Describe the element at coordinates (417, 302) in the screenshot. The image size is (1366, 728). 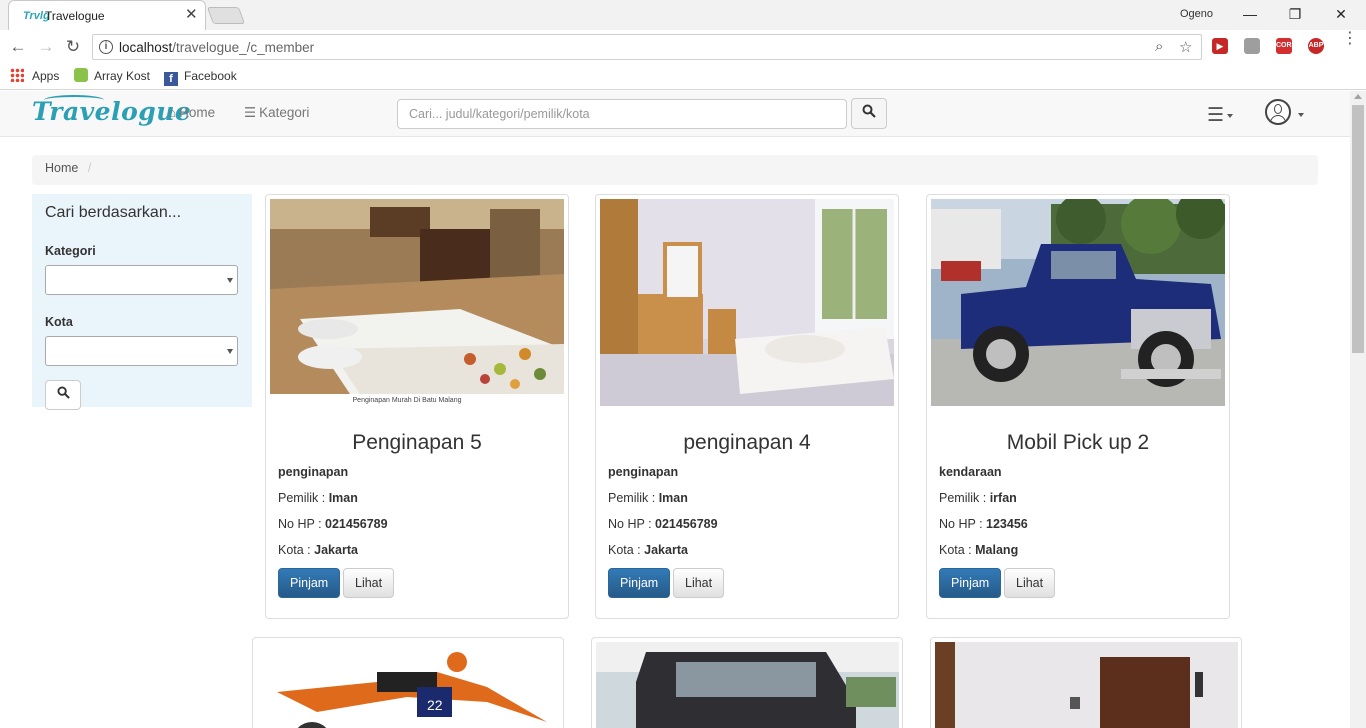
I see `listing-image: Penginapan Murah Di Batu Malang` at that location.